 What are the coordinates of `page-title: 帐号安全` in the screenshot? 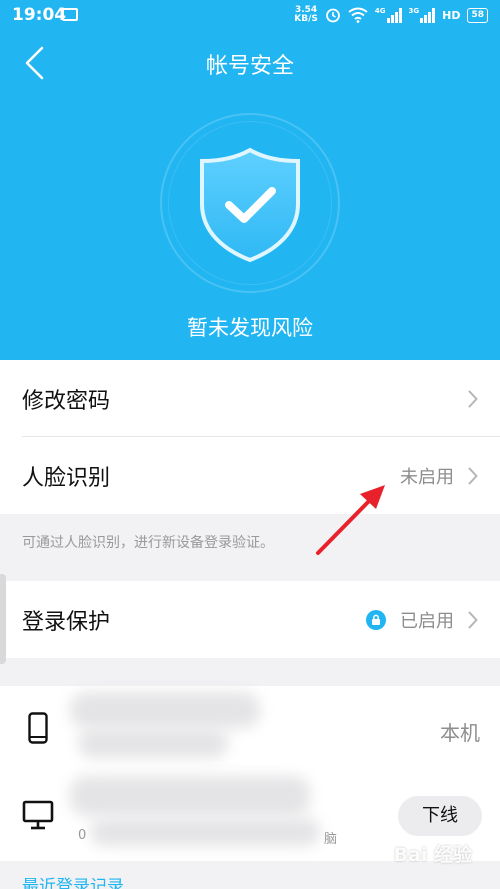 It's located at (249, 66).